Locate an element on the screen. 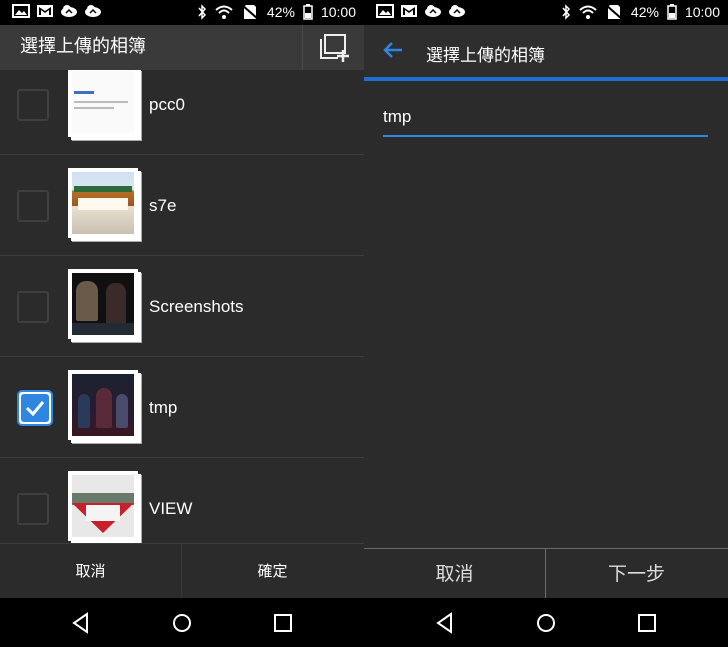 This screenshot has width=728, height=647. dialog-buttons: 取消 下一步 is located at coordinates (546, 573).